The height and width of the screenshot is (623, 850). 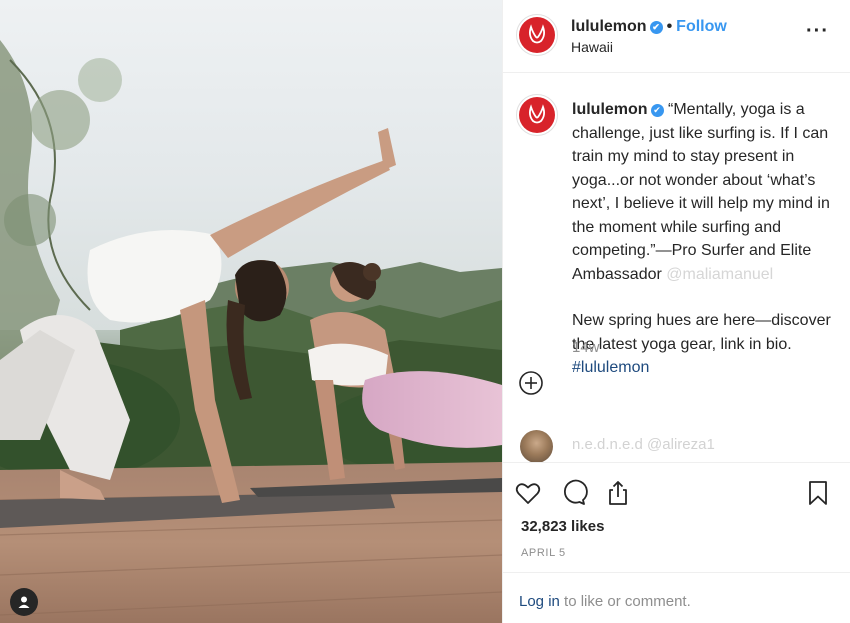 What do you see at coordinates (610, 367) in the screenshot?
I see `hashtag-link: #lululemon` at bounding box center [610, 367].